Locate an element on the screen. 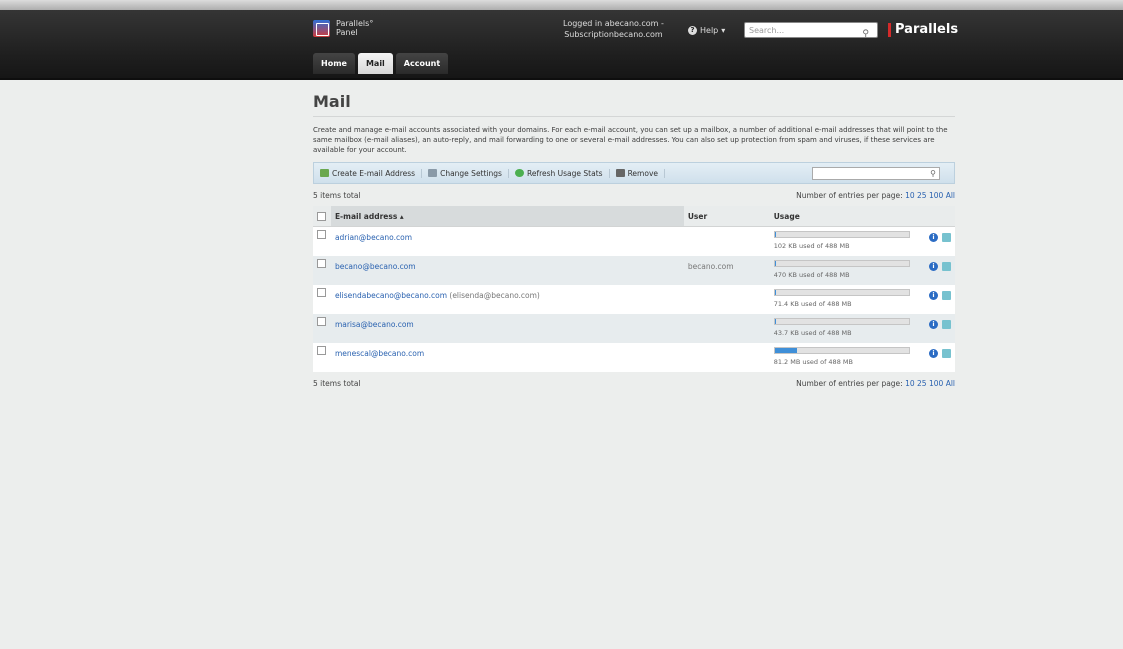 This screenshot has width=1123, height=649. remove-label: Remove is located at coordinates (642, 173).